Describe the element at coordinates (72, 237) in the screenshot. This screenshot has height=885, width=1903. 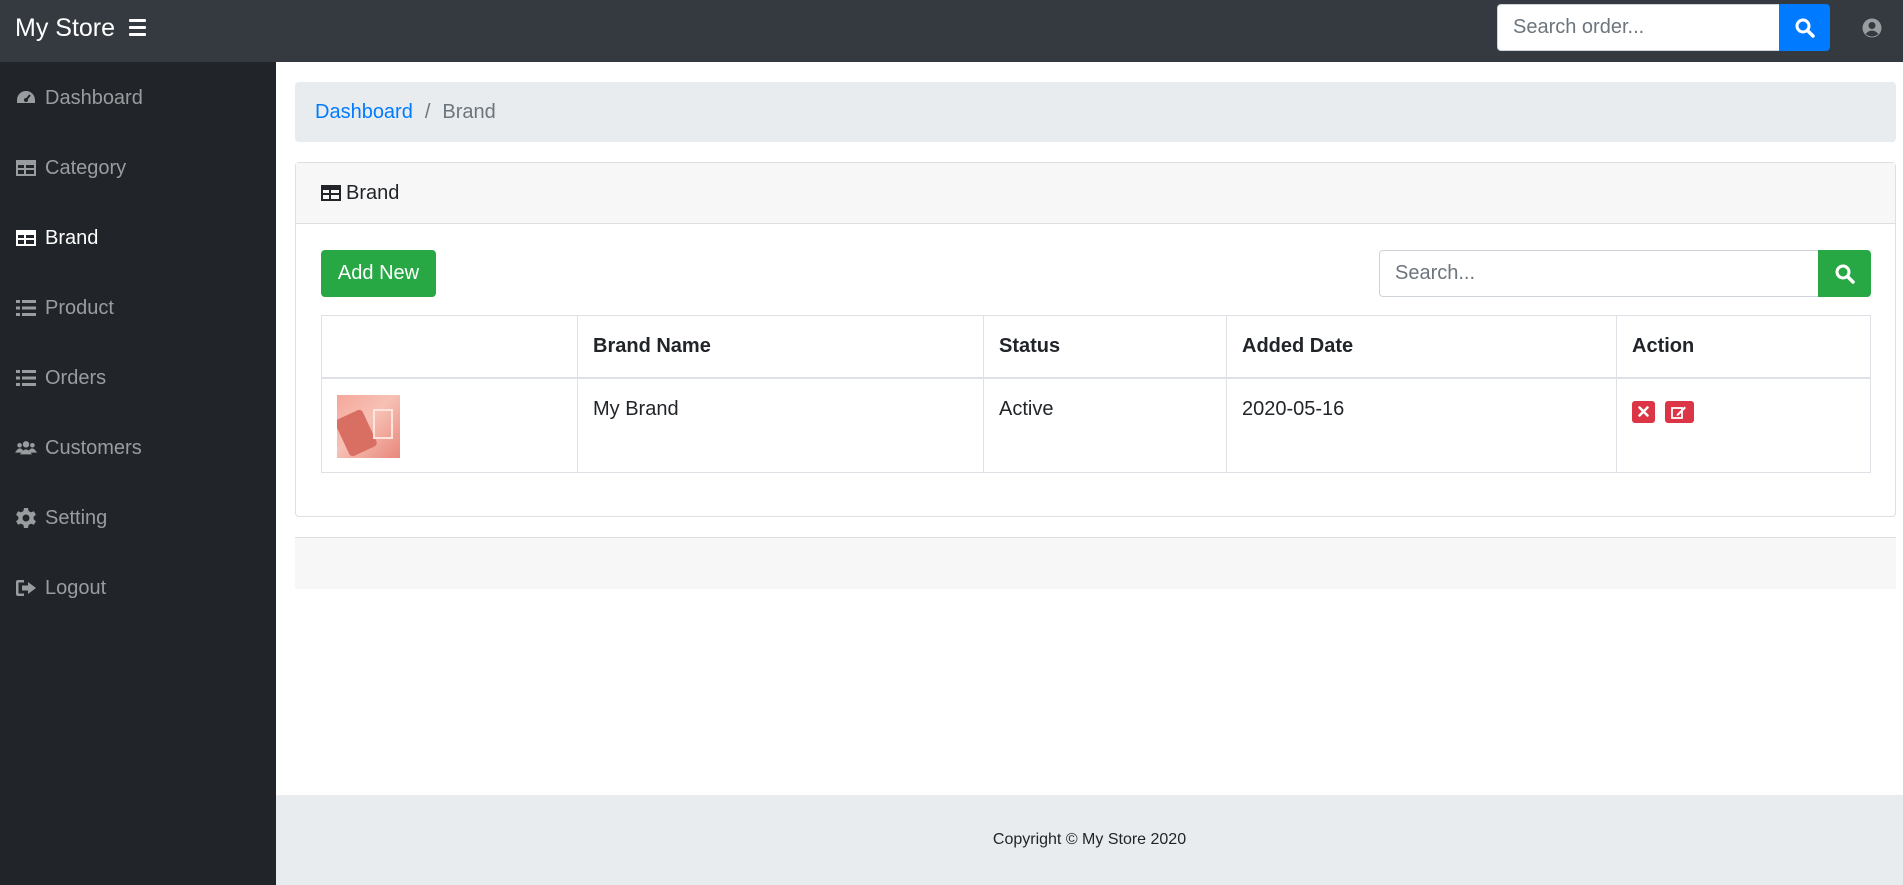
I see `sidebar-item-label: Brand` at that location.